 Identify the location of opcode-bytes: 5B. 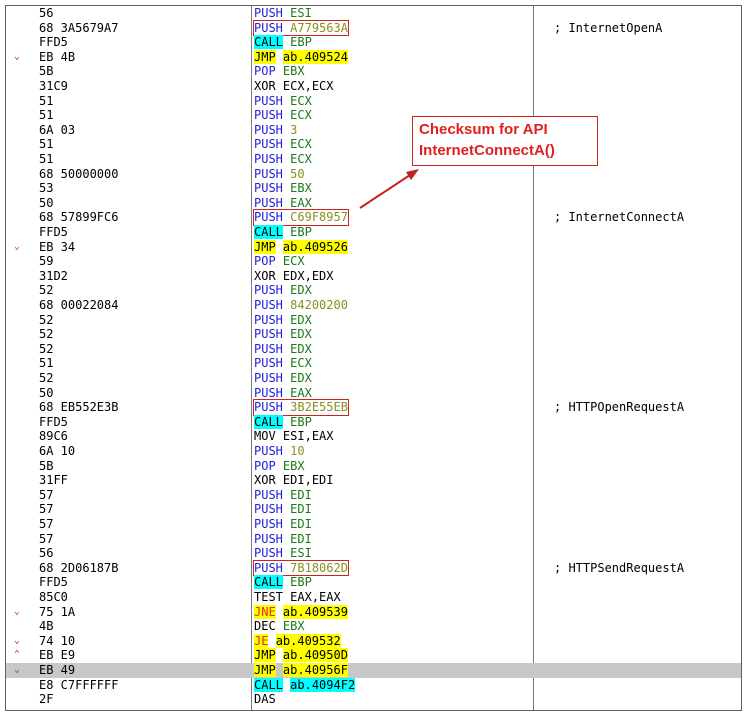
(46, 71).